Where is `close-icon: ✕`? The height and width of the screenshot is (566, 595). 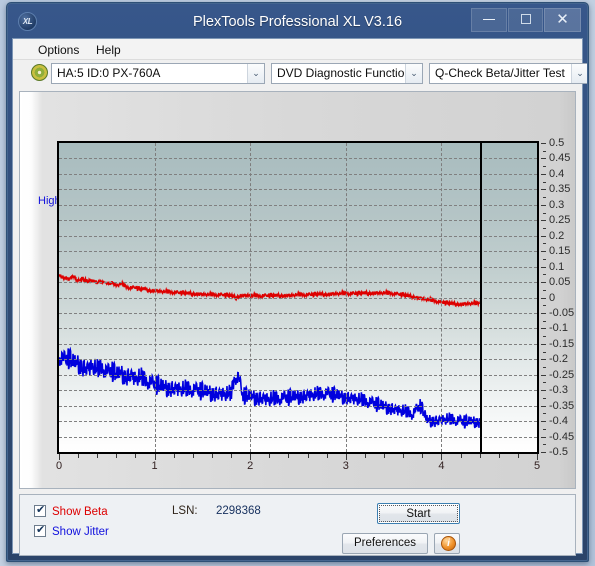 close-icon: ✕ is located at coordinates (562, 19).